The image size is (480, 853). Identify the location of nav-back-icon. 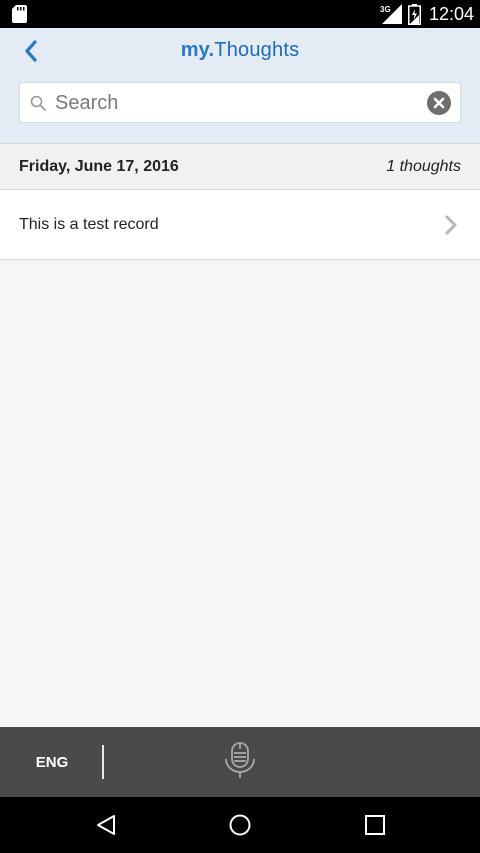
(106, 825).